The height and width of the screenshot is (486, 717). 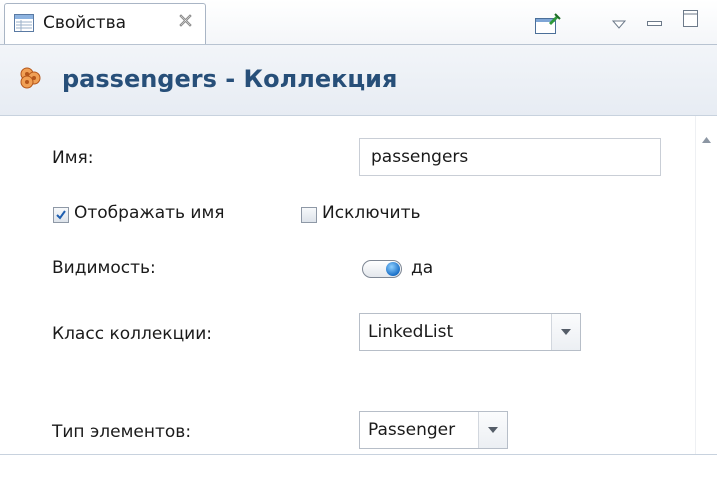 What do you see at coordinates (411, 332) in the screenshot?
I see `collection-class-value: LinkedList` at bounding box center [411, 332].